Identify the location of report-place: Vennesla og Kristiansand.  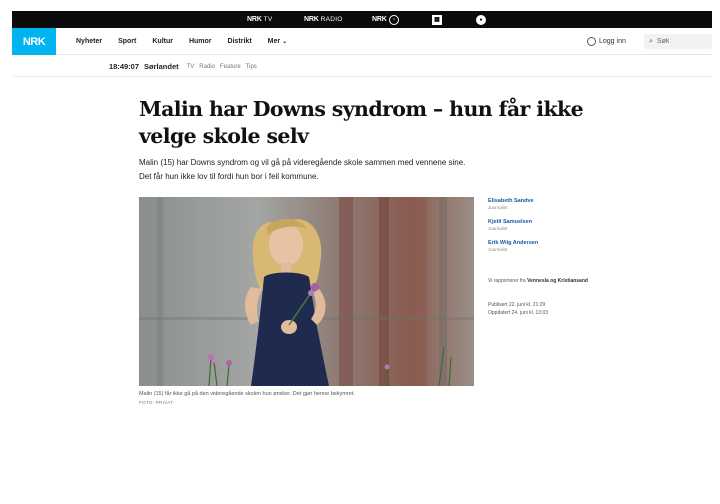
(557, 281).